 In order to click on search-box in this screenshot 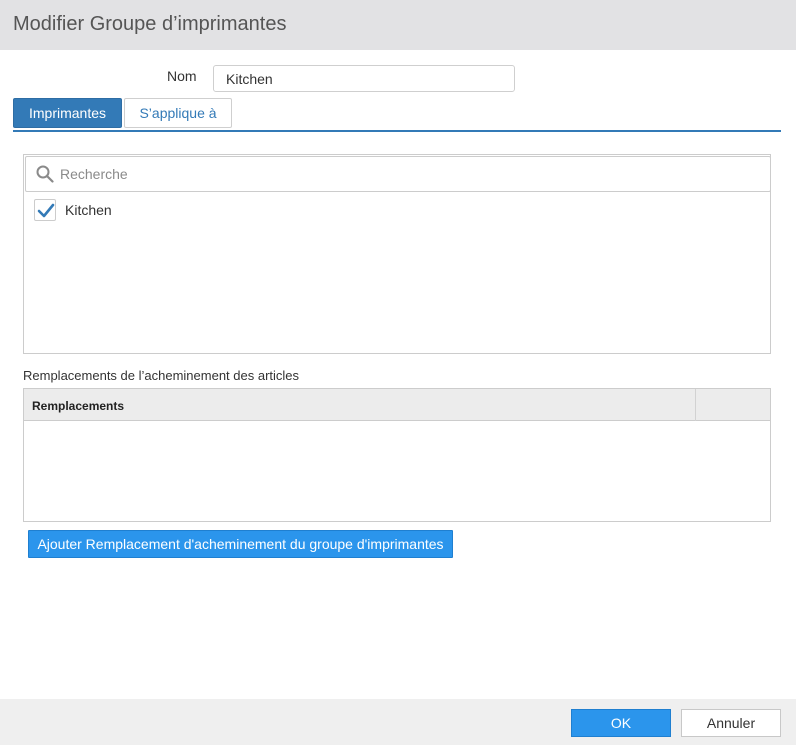, I will do `click(398, 174)`.